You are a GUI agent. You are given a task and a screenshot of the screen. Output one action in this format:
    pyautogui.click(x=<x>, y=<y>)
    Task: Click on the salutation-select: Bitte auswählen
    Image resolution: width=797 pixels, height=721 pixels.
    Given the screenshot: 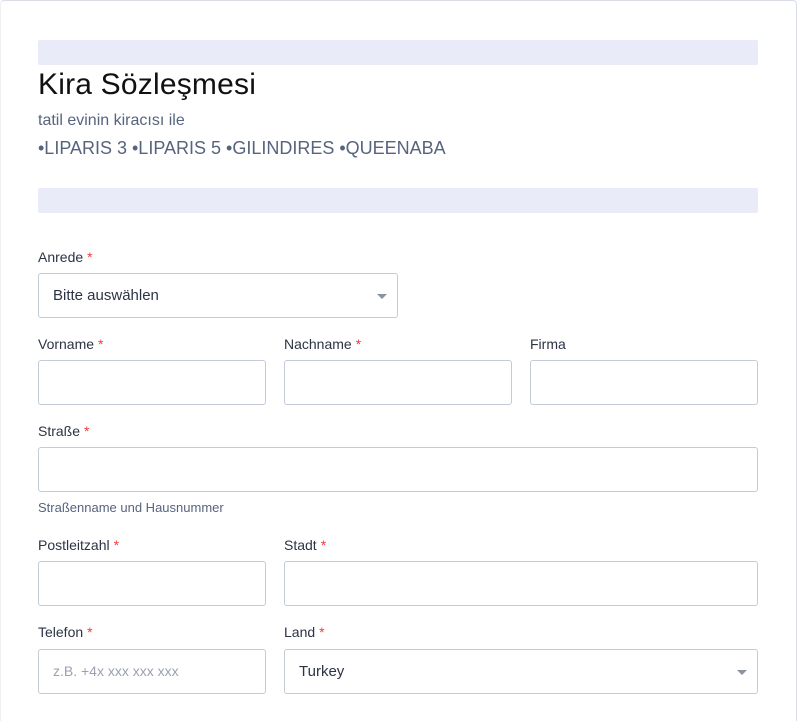 What is the action you would take?
    pyautogui.click(x=218, y=295)
    